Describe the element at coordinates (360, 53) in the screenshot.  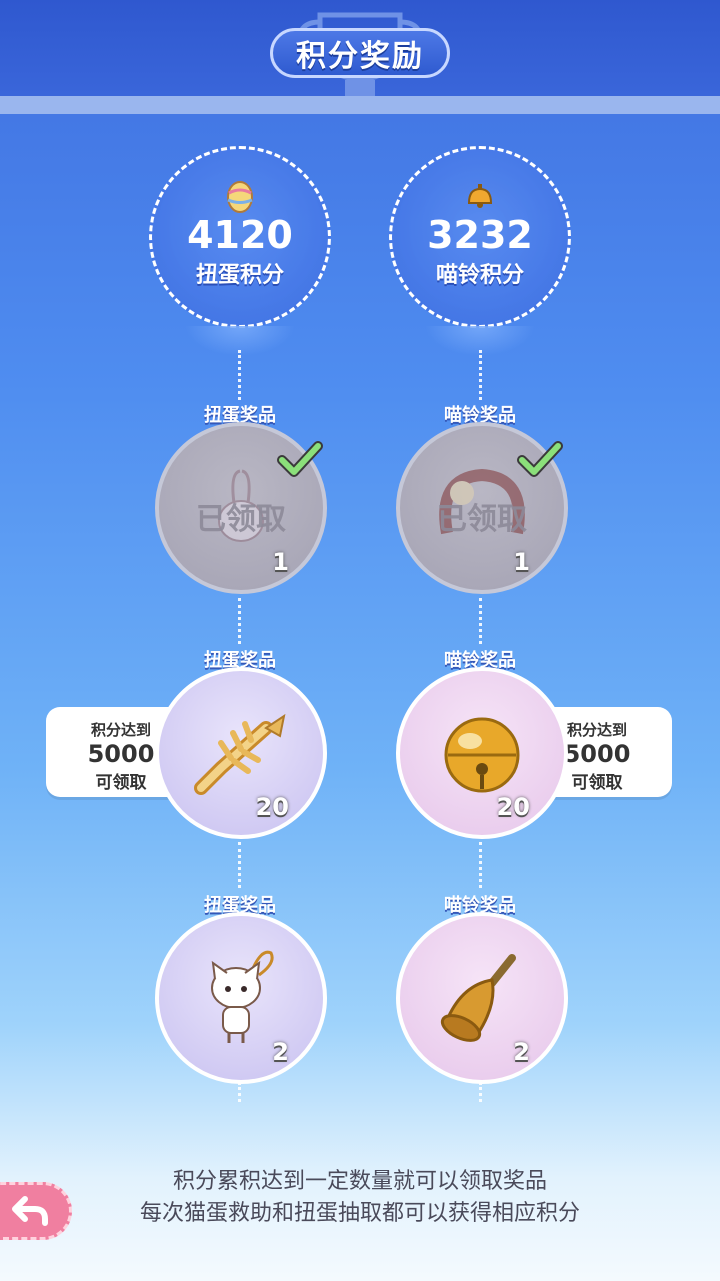
I see `page-title: 积分奖励` at that location.